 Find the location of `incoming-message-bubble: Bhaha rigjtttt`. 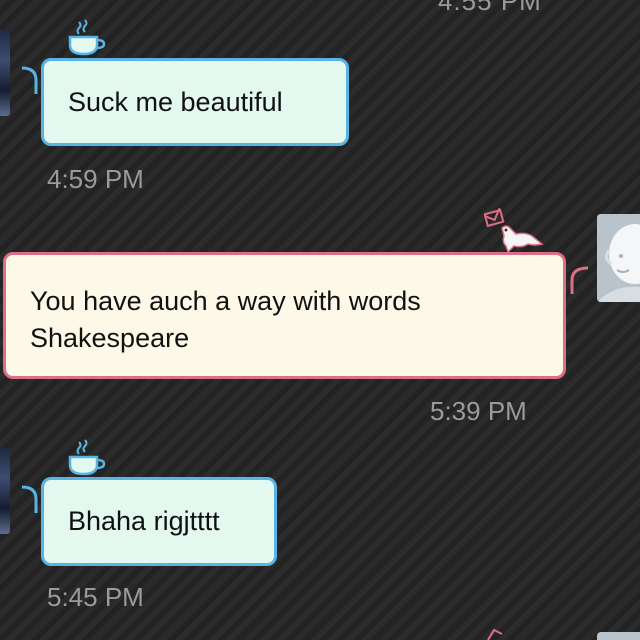

incoming-message-bubble: Bhaha rigjtttt is located at coordinates (159, 521).